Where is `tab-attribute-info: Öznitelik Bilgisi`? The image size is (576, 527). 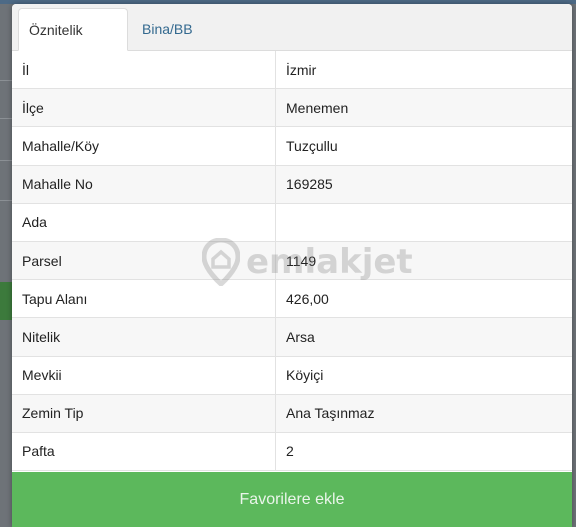
tab-attribute-info: Öznitelik Bilgisi is located at coordinates (73, 44).